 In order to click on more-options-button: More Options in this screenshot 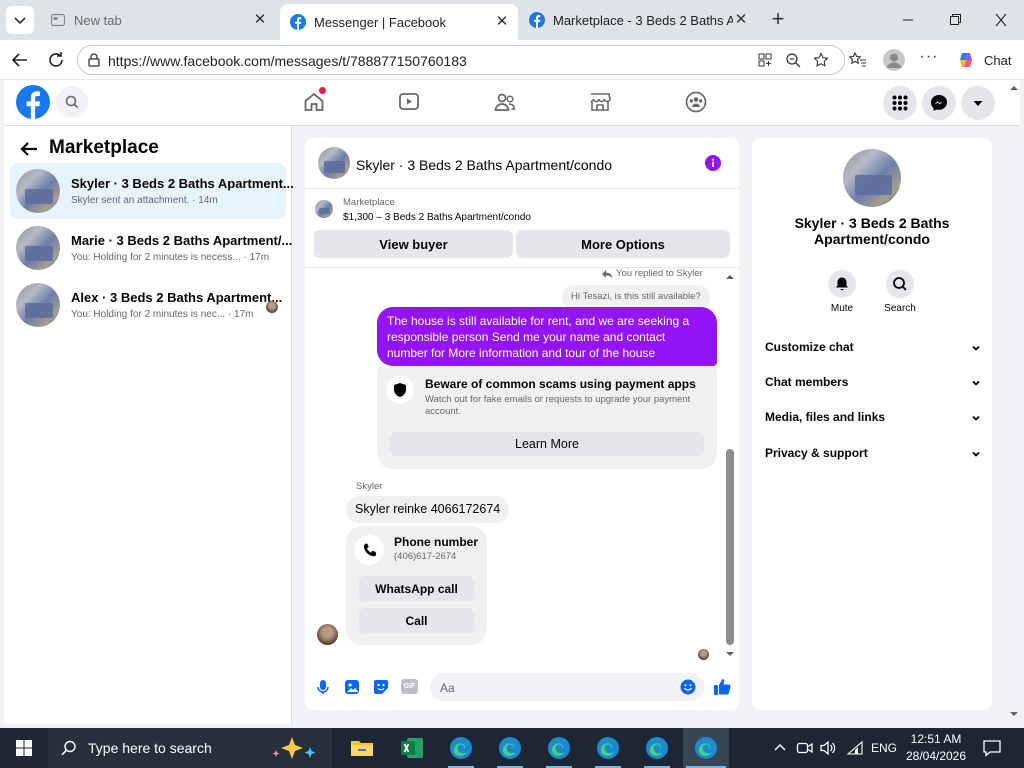, I will do `click(623, 244)`.